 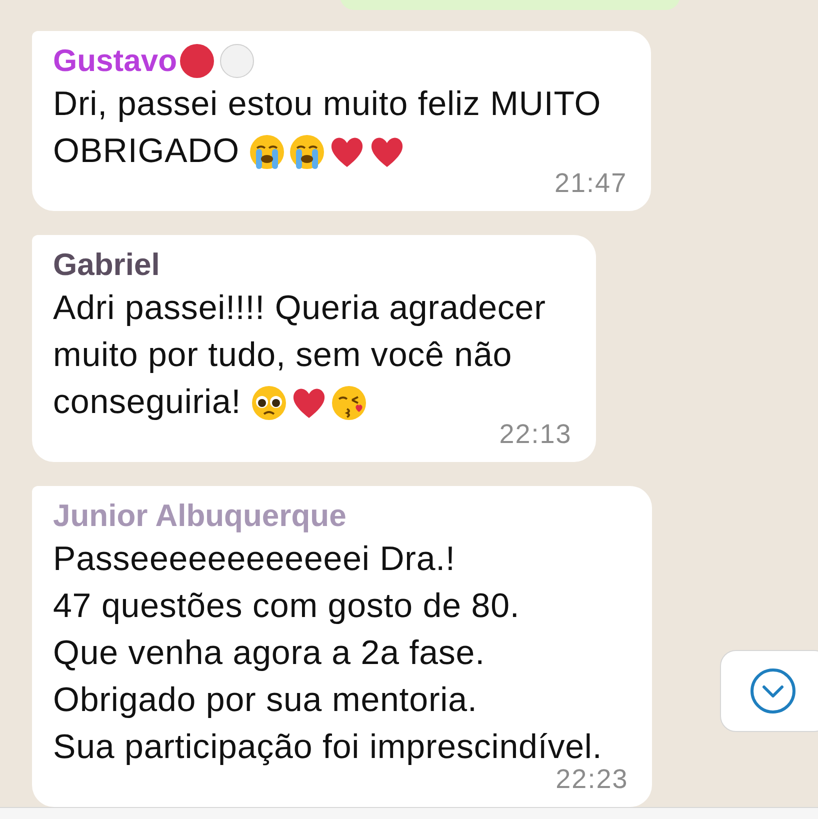 I want to click on message-time: 21:47, so click(x=591, y=183).